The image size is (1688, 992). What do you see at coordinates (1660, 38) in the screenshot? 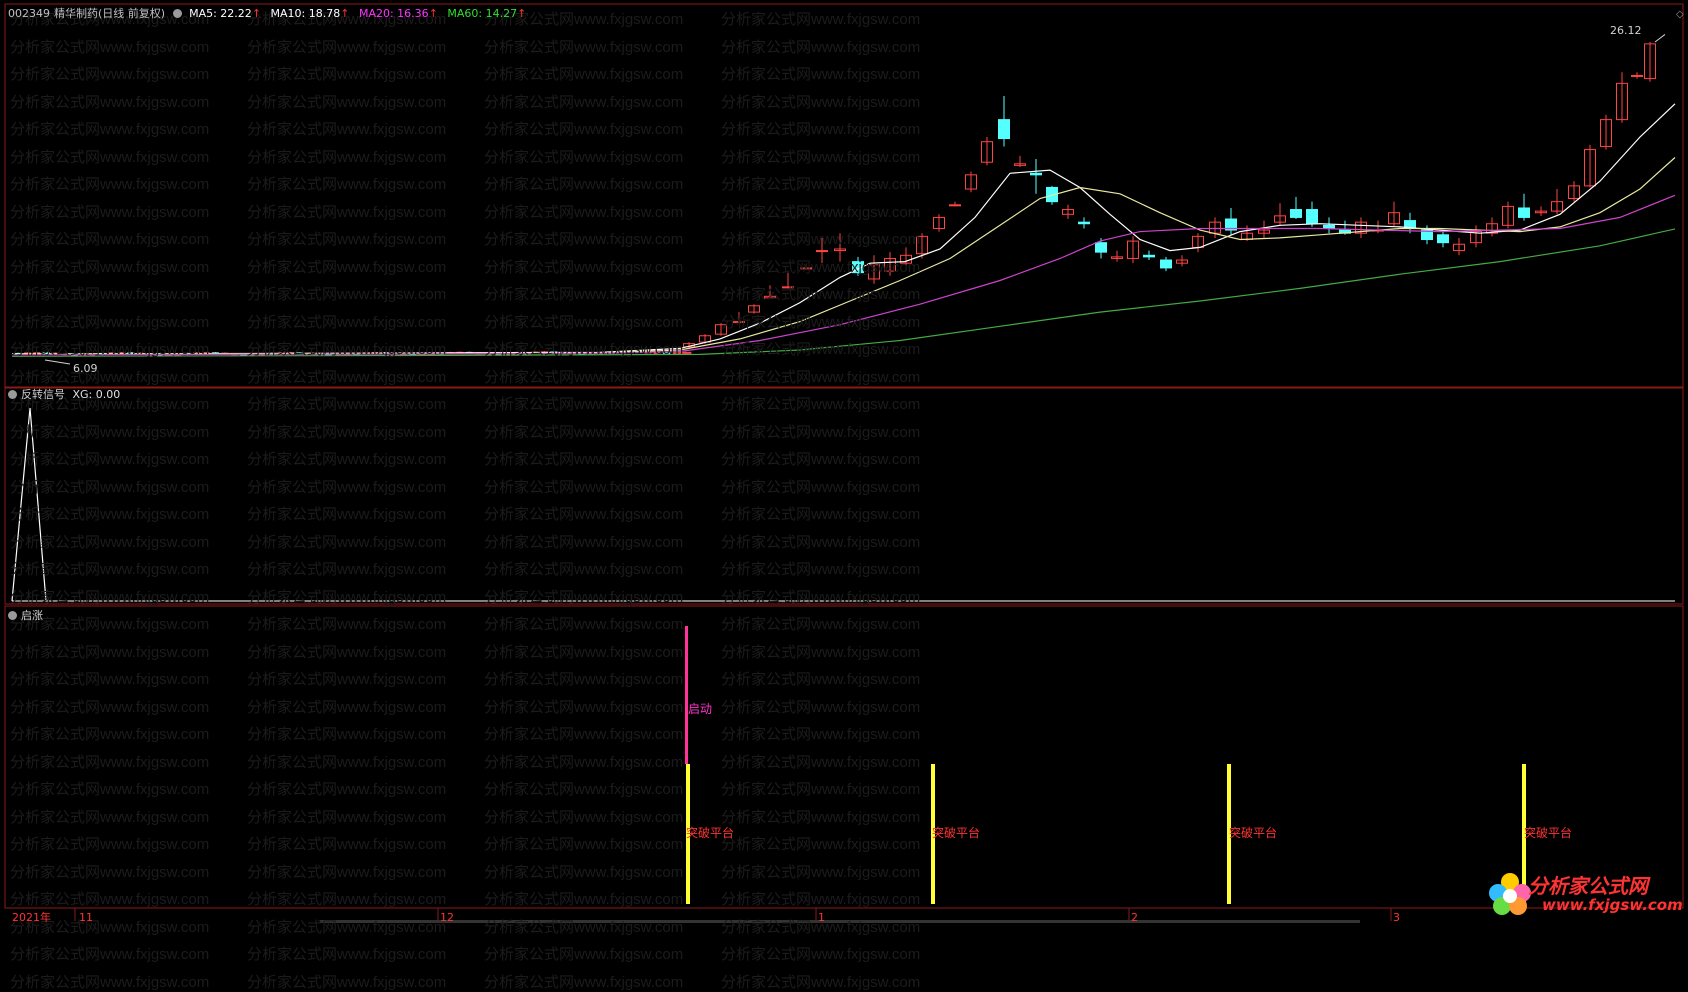
I see `high-marker-line` at bounding box center [1660, 38].